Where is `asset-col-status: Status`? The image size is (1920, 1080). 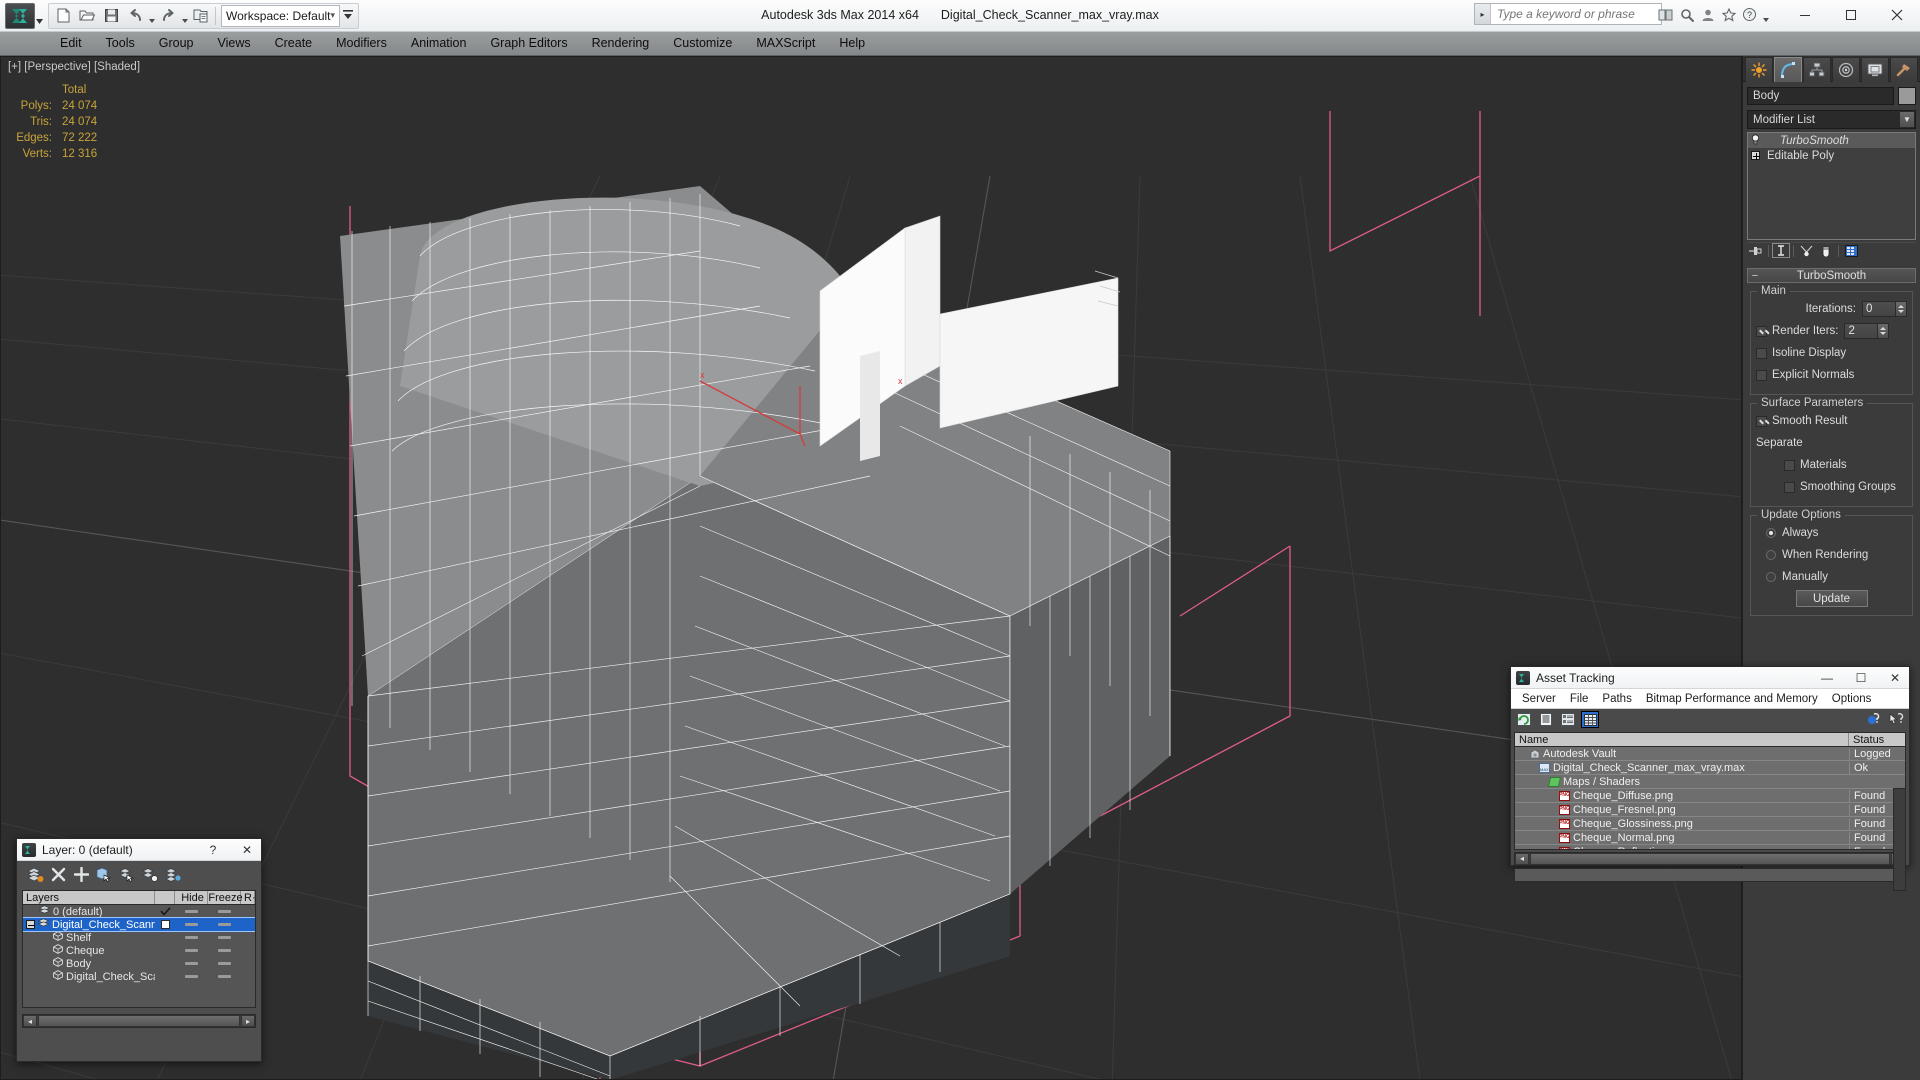
asset-col-status: Status is located at coordinates (1877, 739).